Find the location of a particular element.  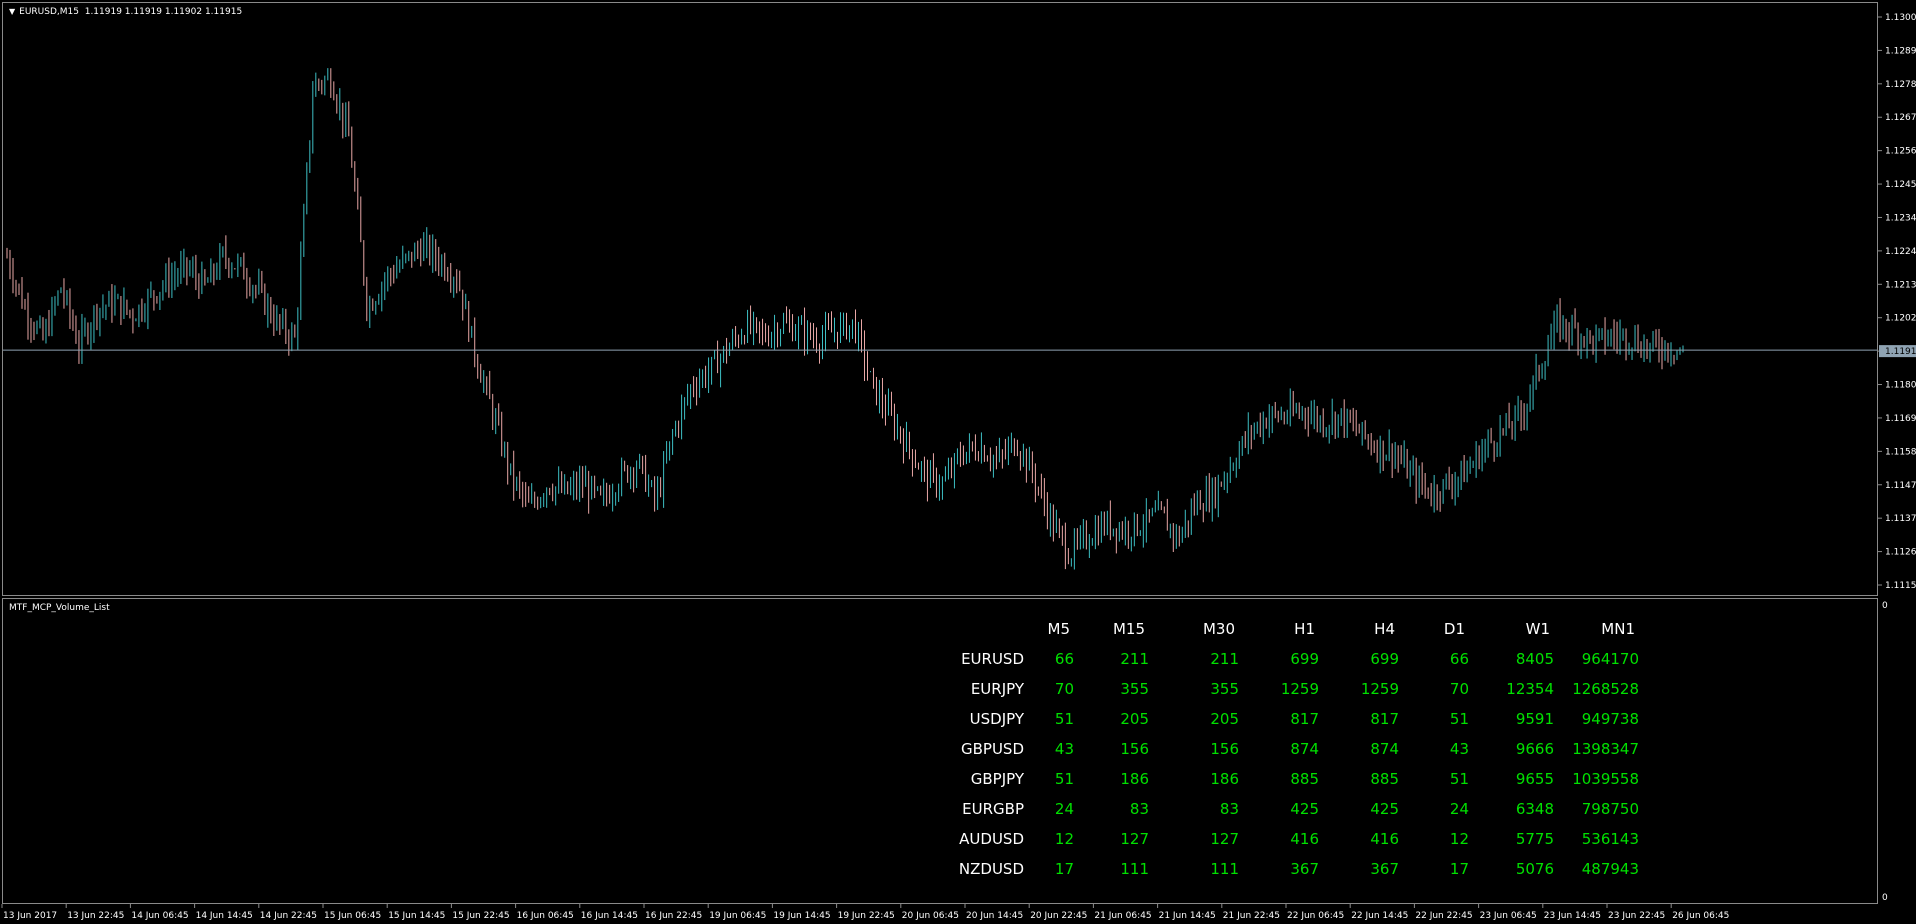

time-label: 14 Jun 14:45 is located at coordinates (224, 916).